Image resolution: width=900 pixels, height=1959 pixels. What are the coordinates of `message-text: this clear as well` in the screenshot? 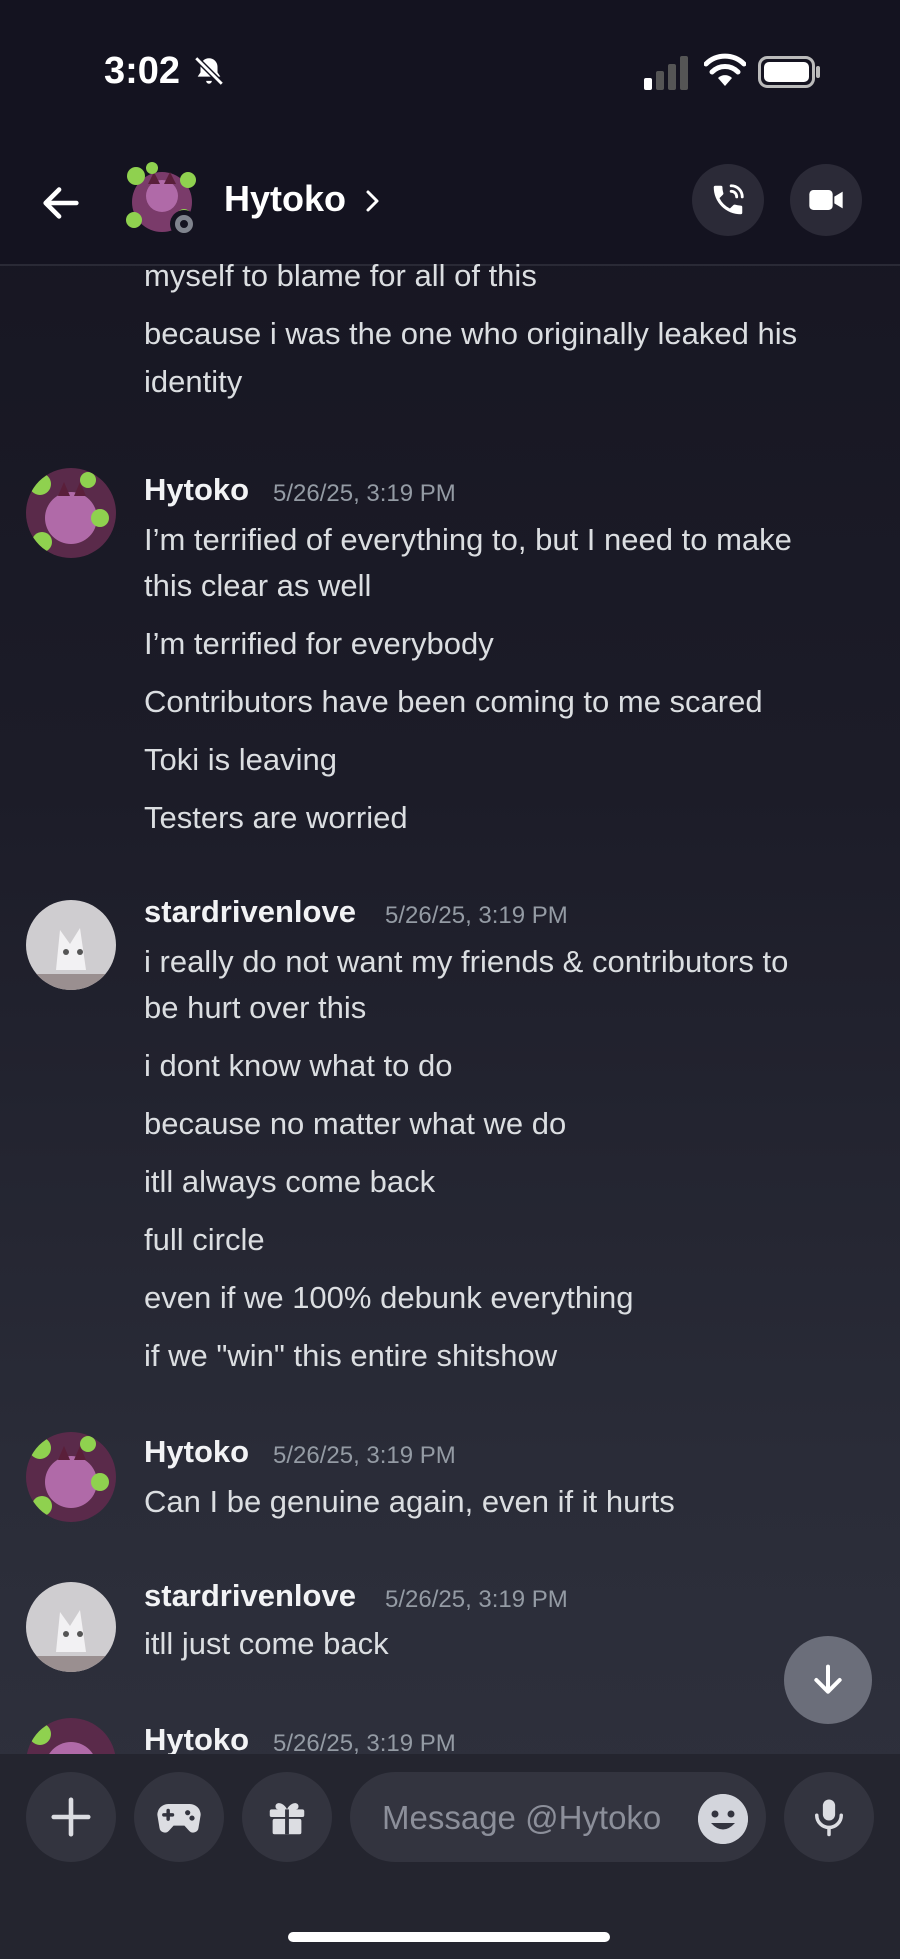 It's located at (258, 585).